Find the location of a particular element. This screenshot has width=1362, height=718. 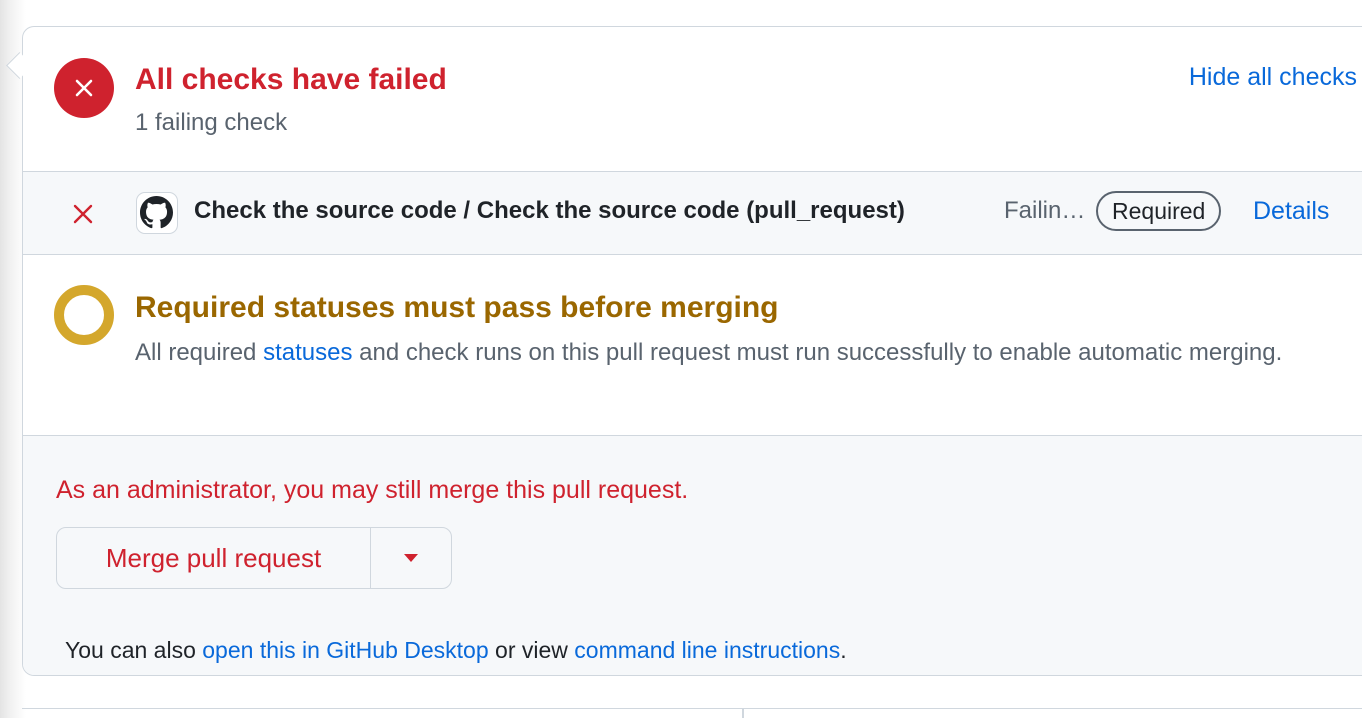

alt-text-middle: or view is located at coordinates (531, 650).